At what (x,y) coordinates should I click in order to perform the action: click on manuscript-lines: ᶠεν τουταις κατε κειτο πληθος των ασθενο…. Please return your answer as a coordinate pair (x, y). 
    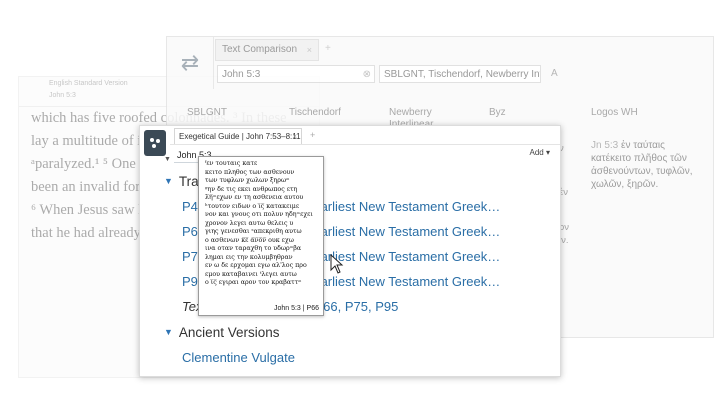
    Looking at the image, I should click on (262, 224).